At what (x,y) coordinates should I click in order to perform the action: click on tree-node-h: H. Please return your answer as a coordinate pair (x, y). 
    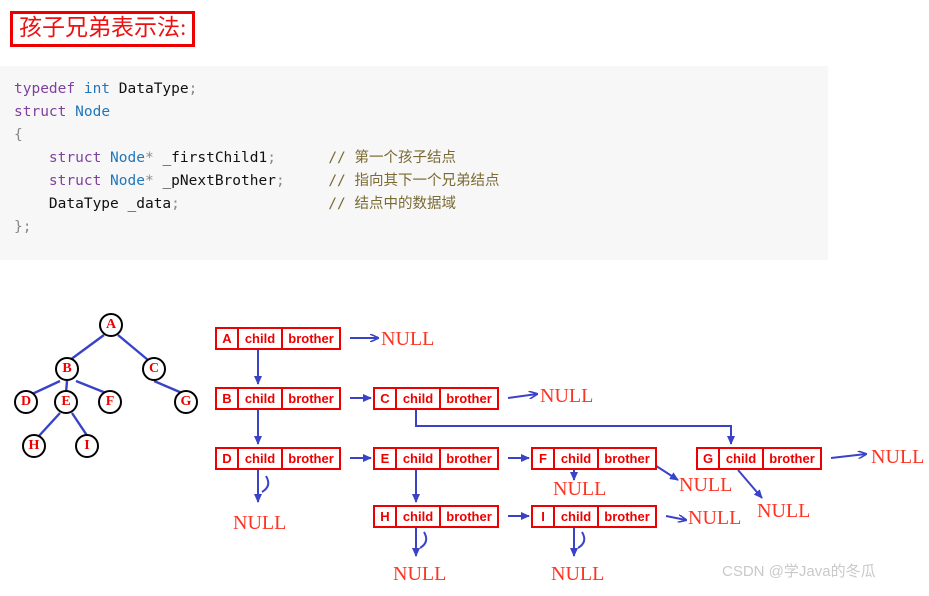
    Looking at the image, I should click on (34, 446).